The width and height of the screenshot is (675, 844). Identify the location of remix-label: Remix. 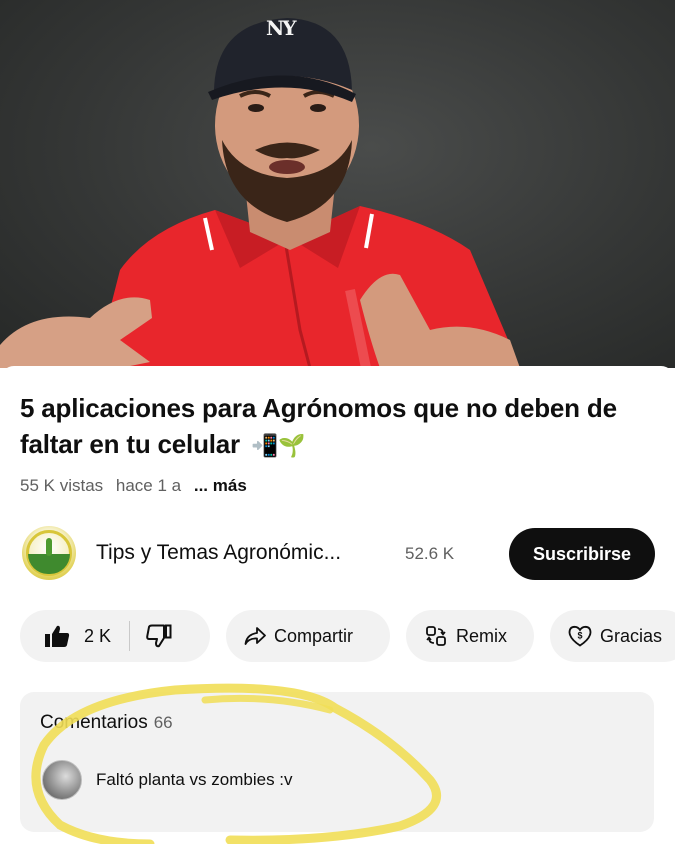
(482, 635).